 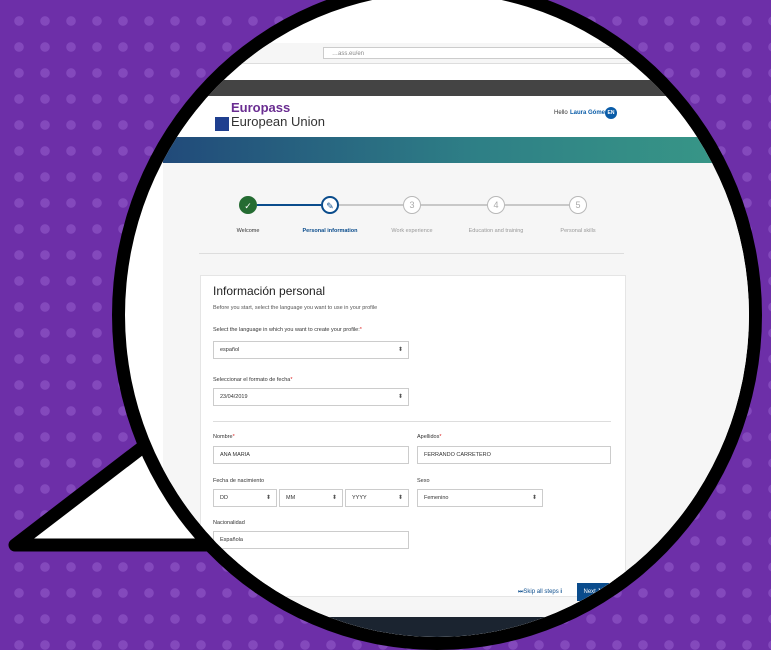 What do you see at coordinates (480, 498) in the screenshot?
I see `sex-select: Femenino ⬍` at bounding box center [480, 498].